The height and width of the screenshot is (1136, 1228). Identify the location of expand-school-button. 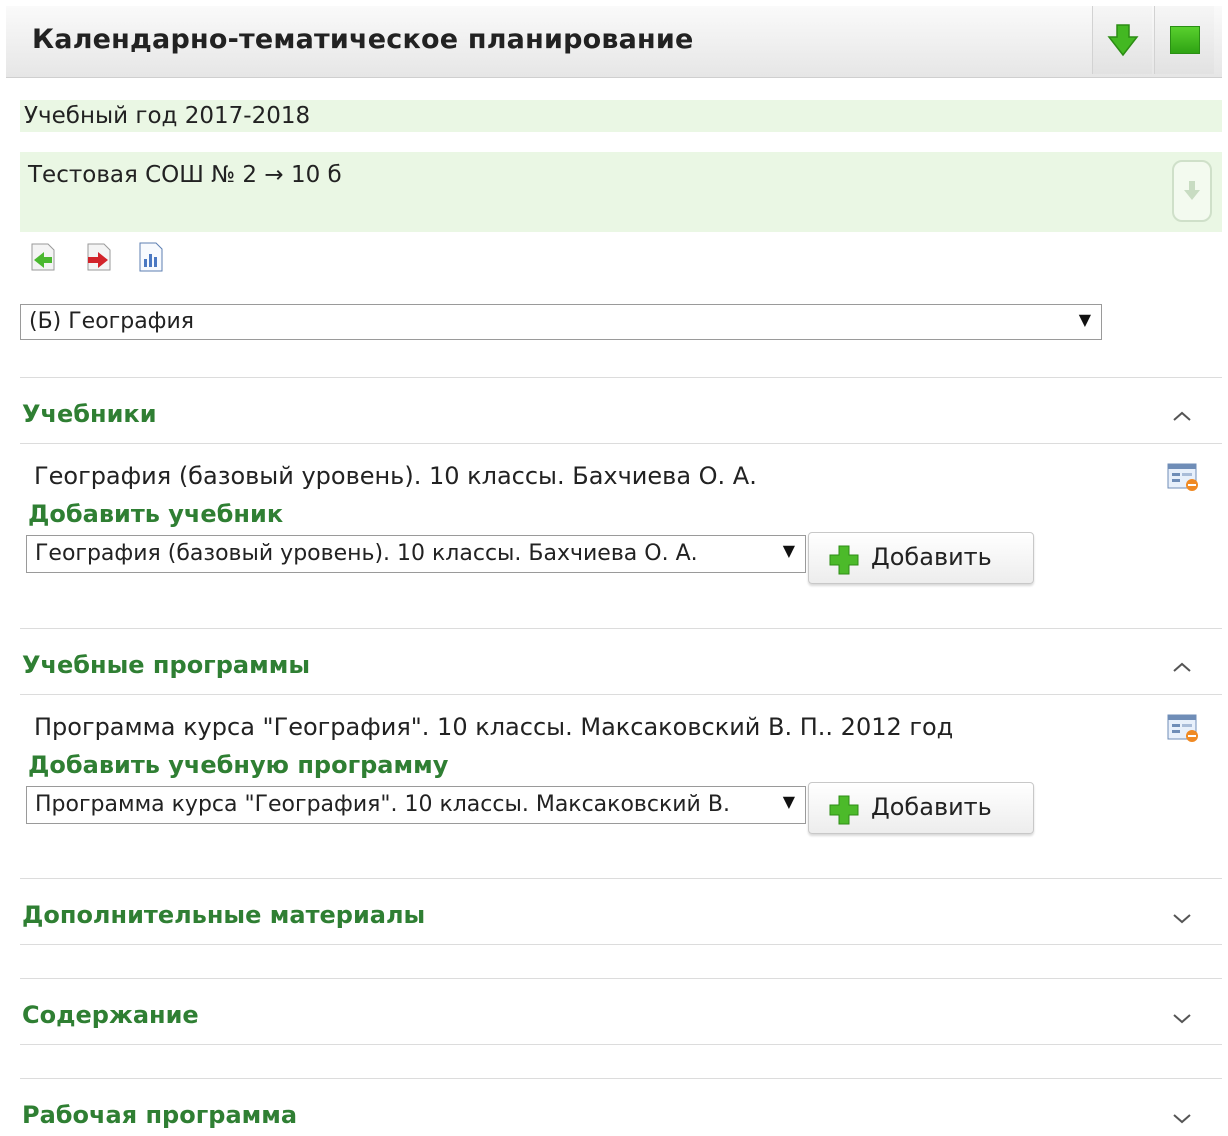
(1192, 191).